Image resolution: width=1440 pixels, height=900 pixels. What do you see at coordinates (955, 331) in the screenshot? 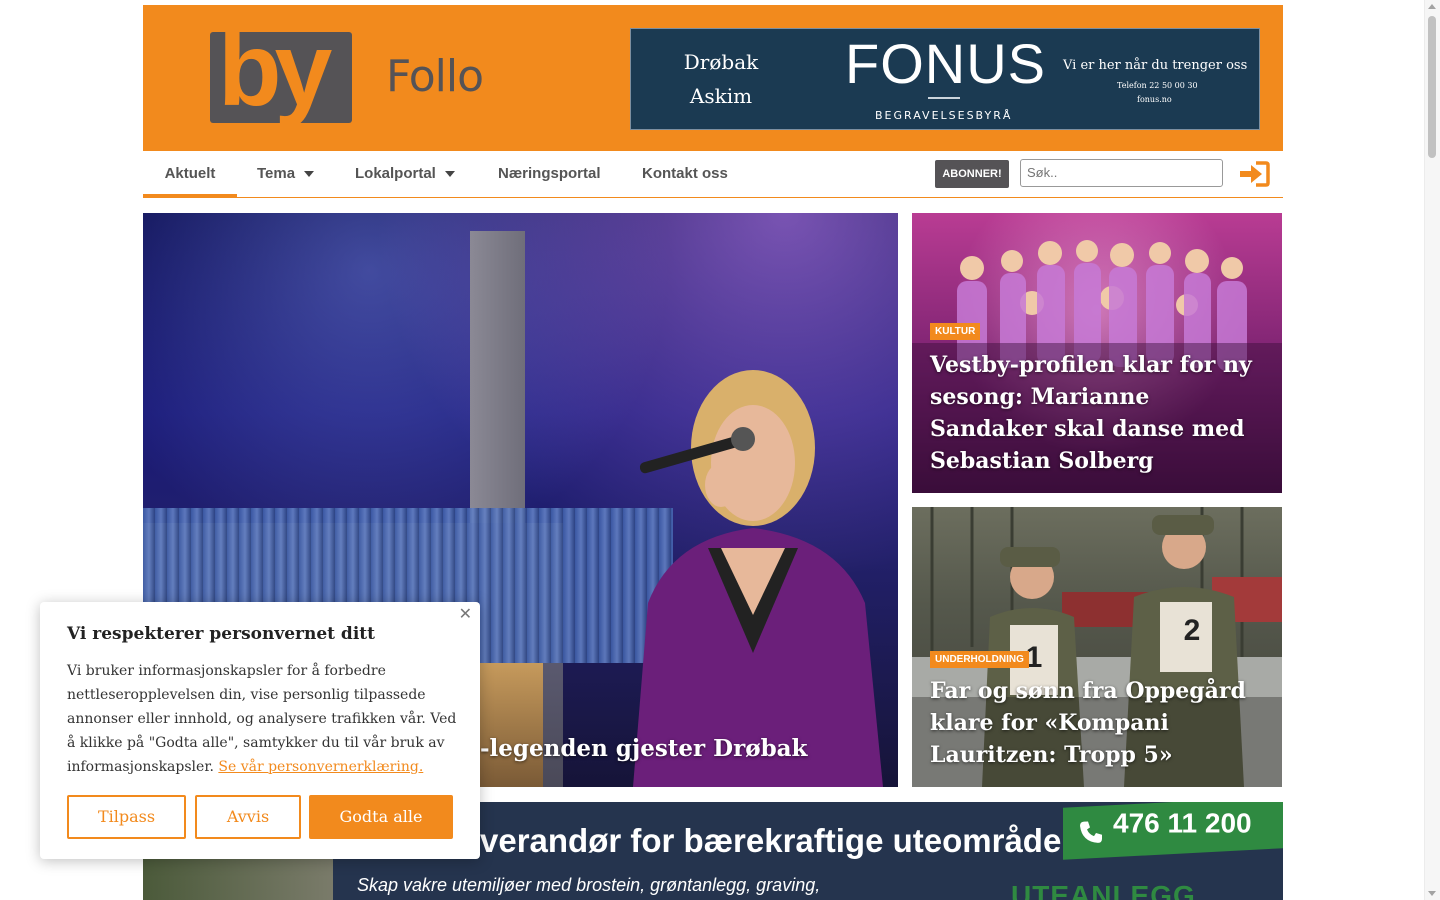
I see `category-badge: KULTUR` at bounding box center [955, 331].